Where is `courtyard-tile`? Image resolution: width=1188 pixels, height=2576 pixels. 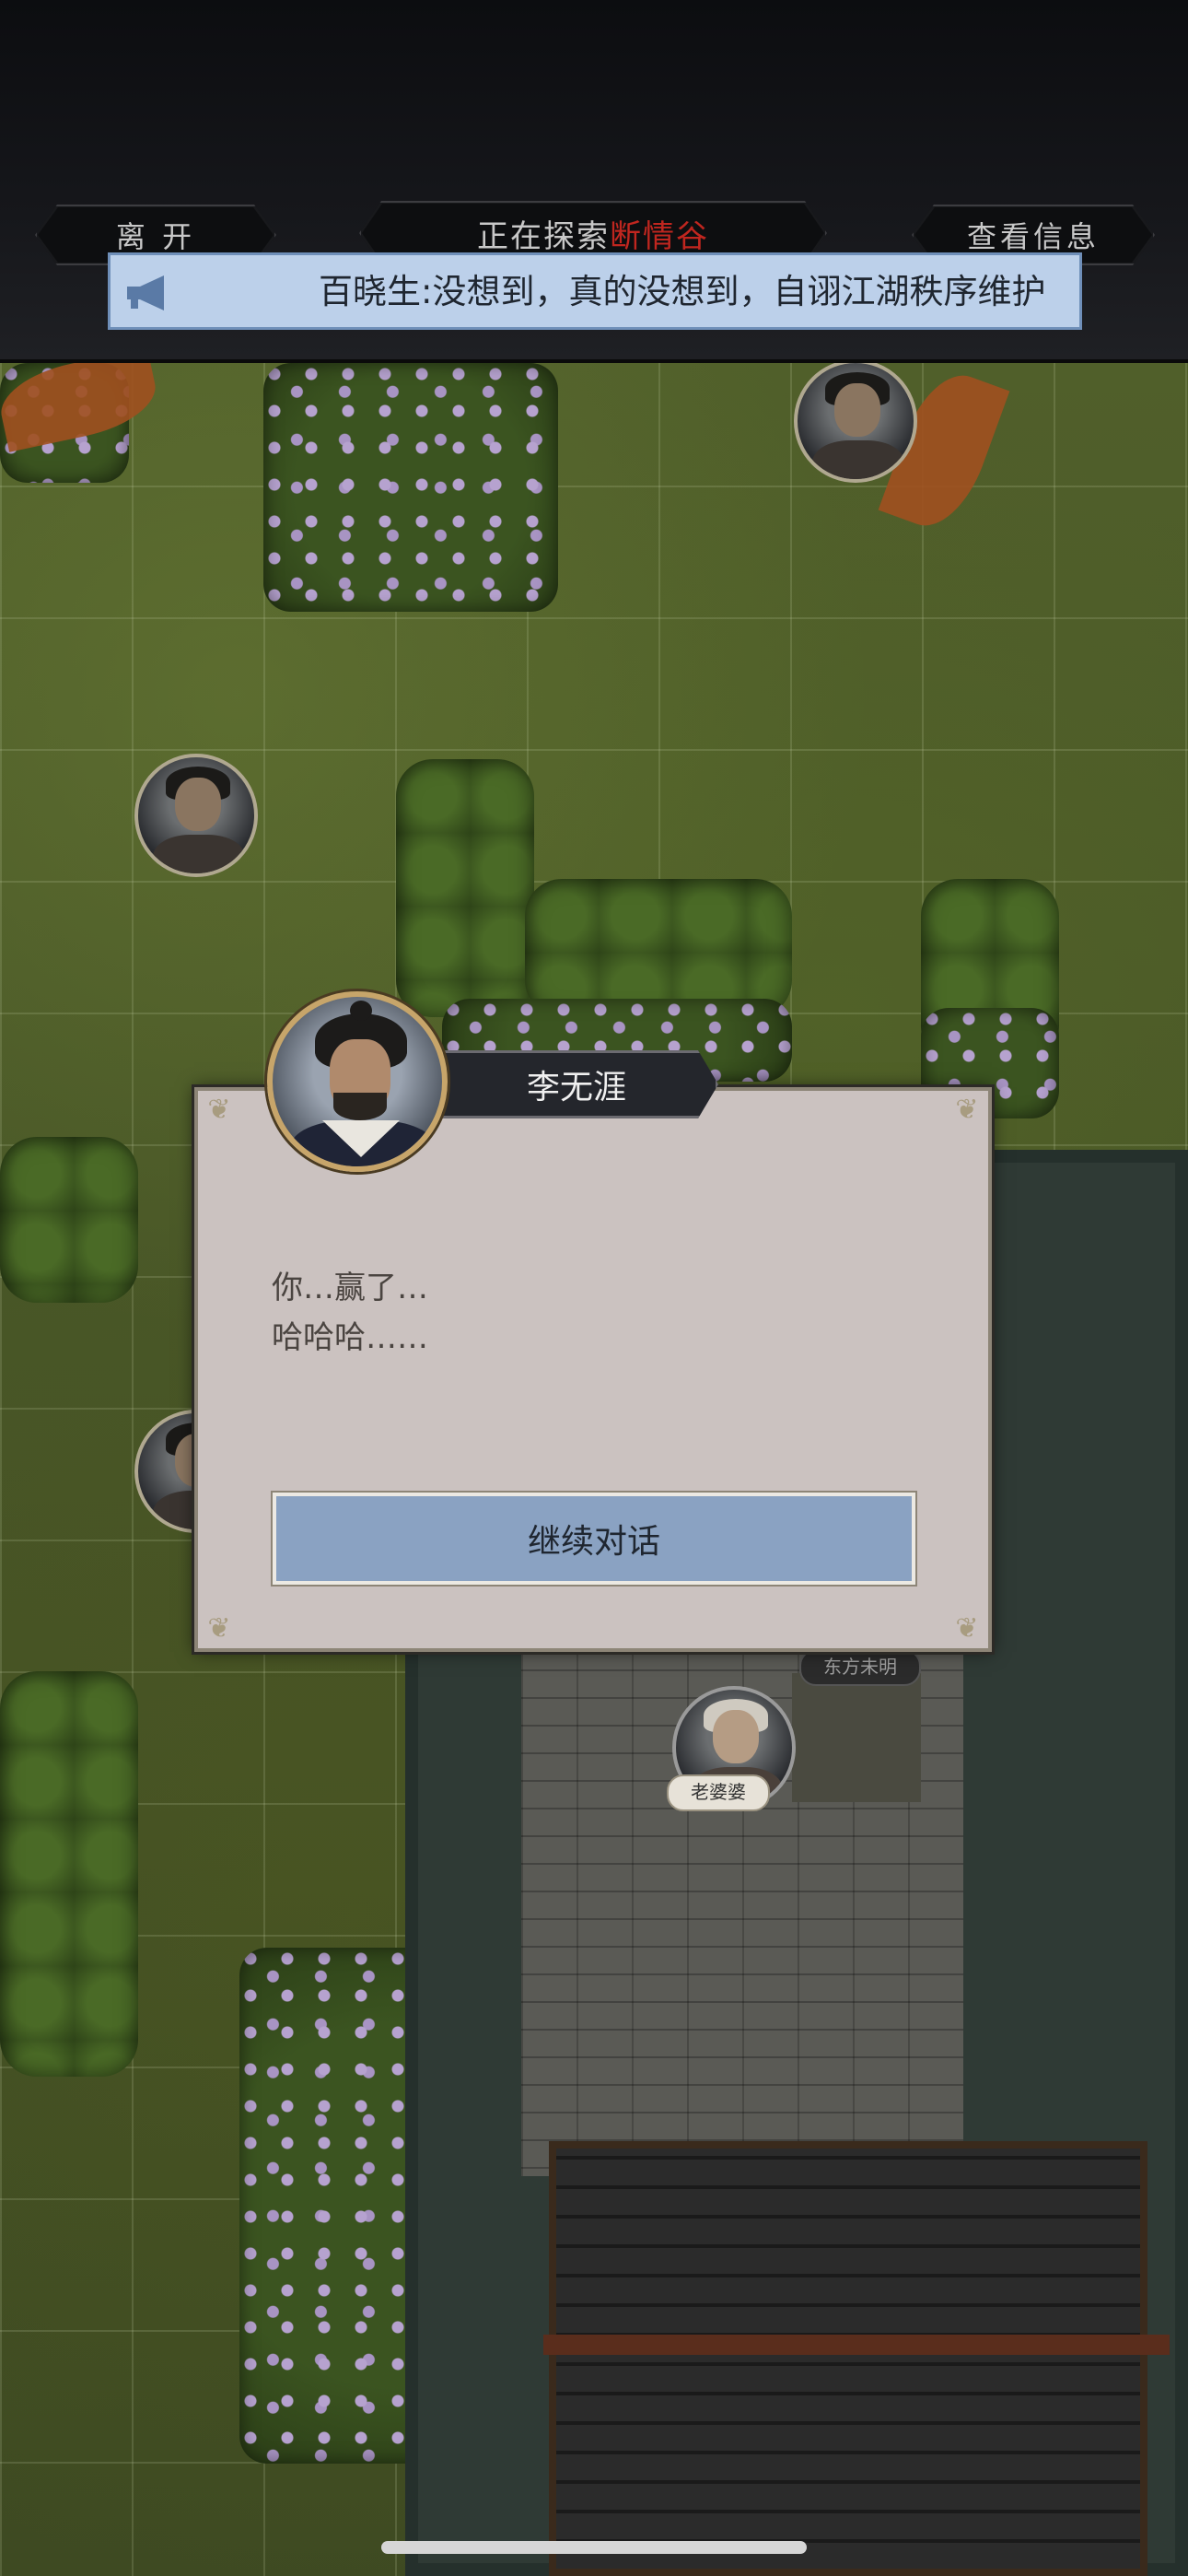
courtyard-tile is located at coordinates (856, 1737).